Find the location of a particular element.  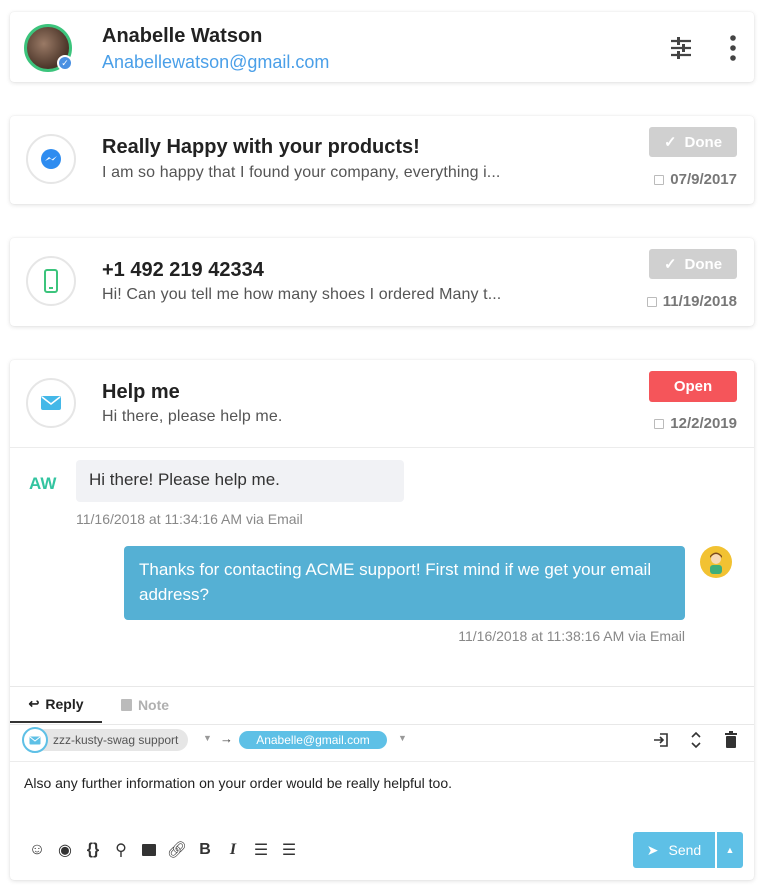

conversation-title: +1 492 219 42334 is located at coordinates (183, 270).